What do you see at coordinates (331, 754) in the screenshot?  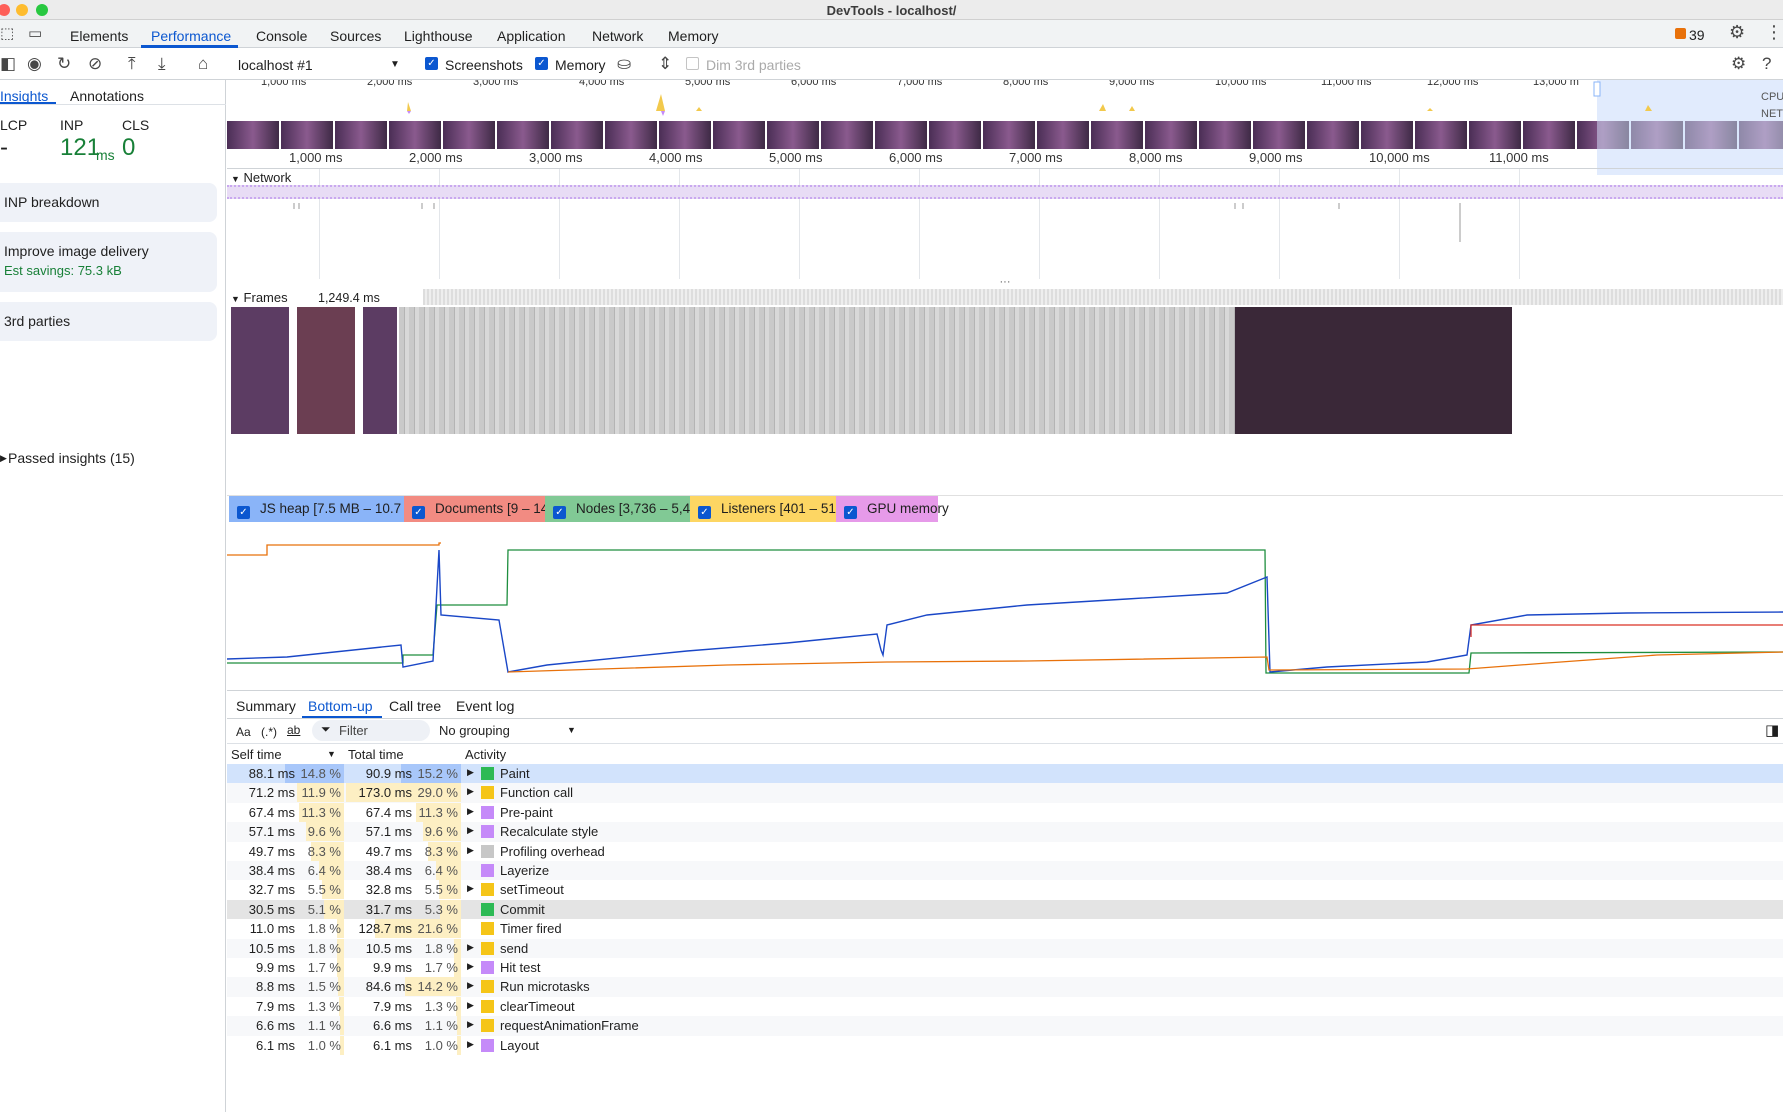 I see `sort-descending-icon: ▼` at bounding box center [331, 754].